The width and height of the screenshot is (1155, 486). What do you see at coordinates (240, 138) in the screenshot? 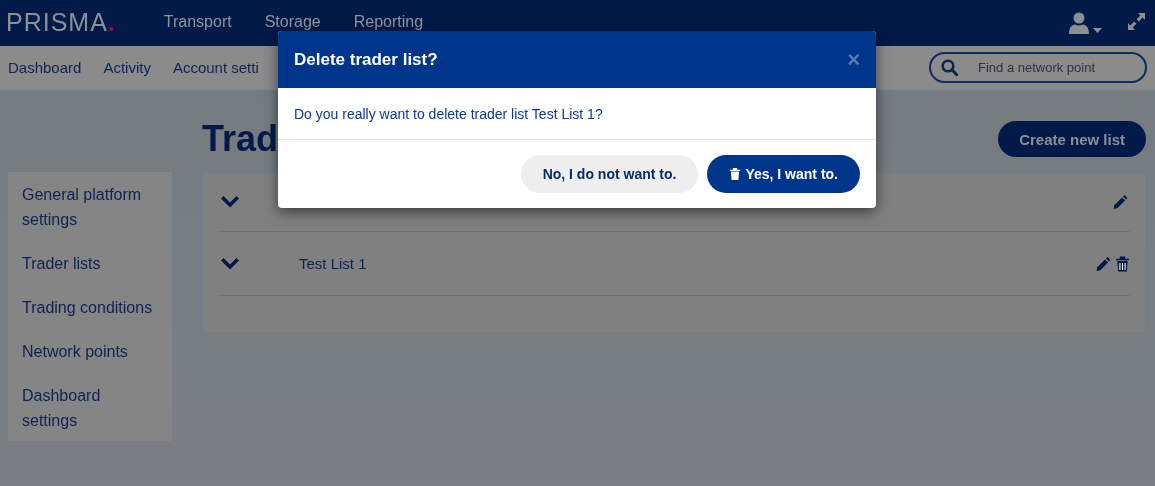
I see `page-title: Trad` at bounding box center [240, 138].